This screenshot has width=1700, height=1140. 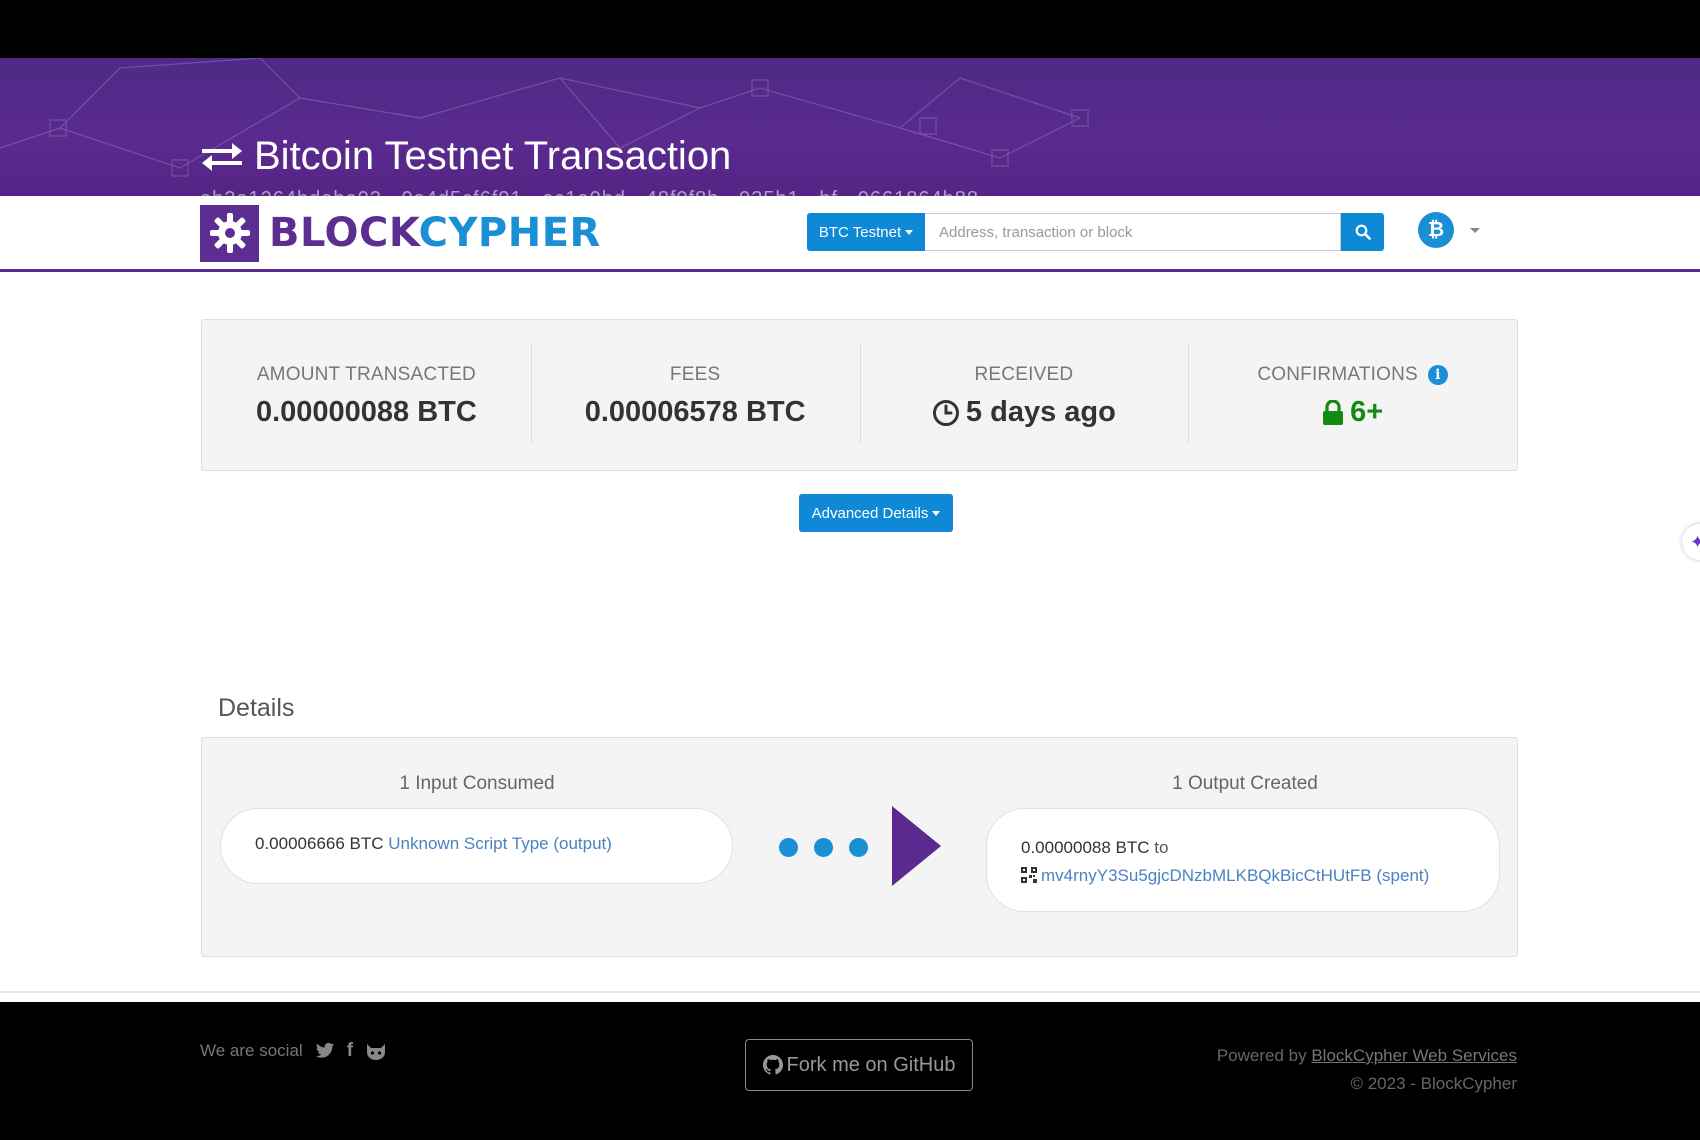 I want to click on clock-icon, so click(x=945, y=412).